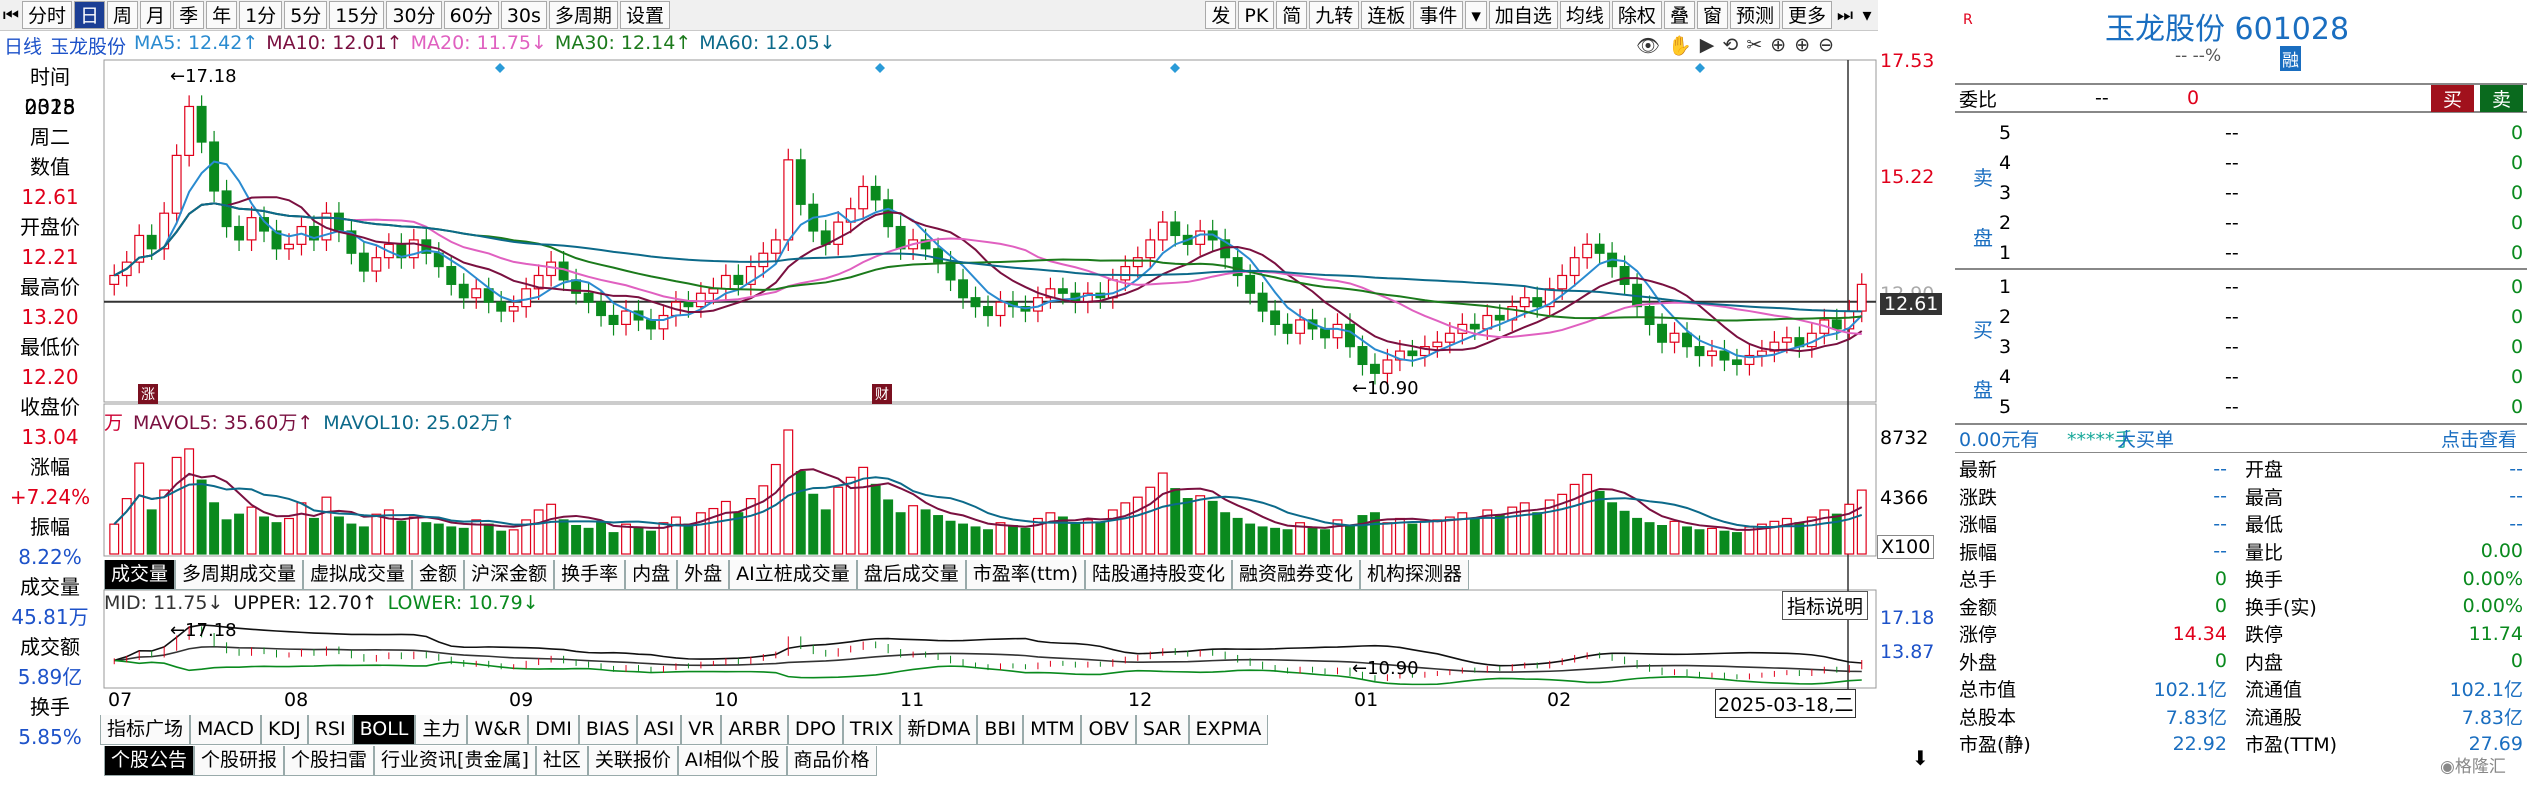 This screenshot has width=2527, height=787. What do you see at coordinates (732, 761) in the screenshot?
I see `news-tab-6: AI相似个股` at bounding box center [732, 761].